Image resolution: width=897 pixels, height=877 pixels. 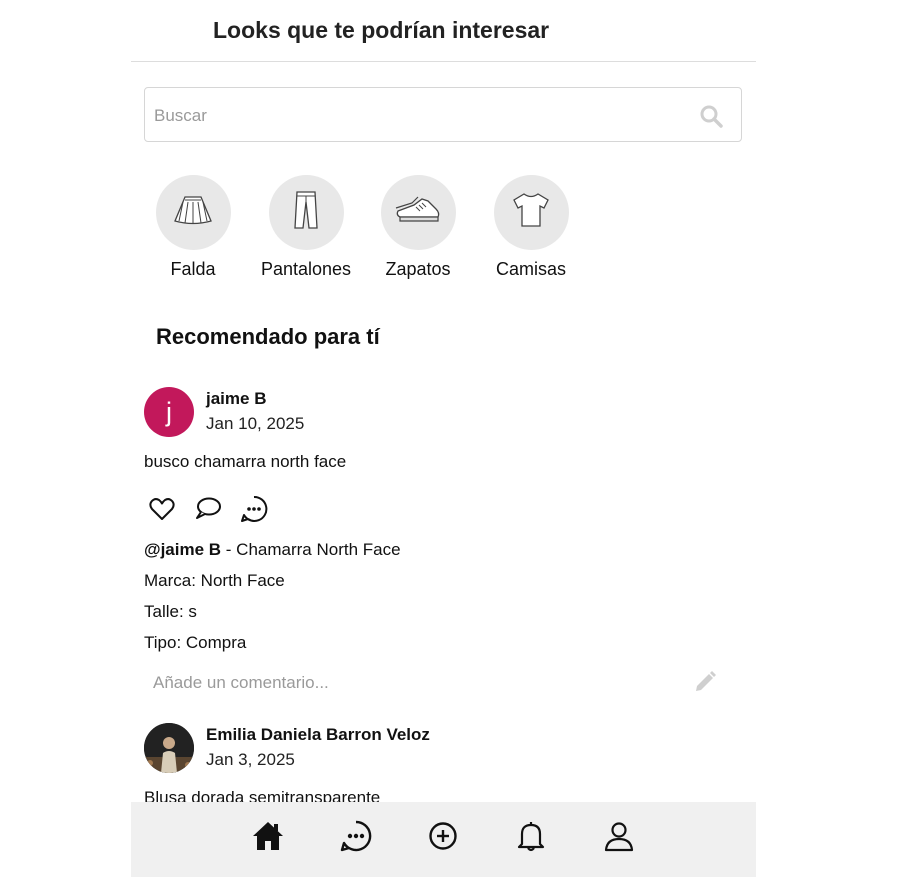 What do you see at coordinates (531, 836) in the screenshot?
I see `bell-icon` at bounding box center [531, 836].